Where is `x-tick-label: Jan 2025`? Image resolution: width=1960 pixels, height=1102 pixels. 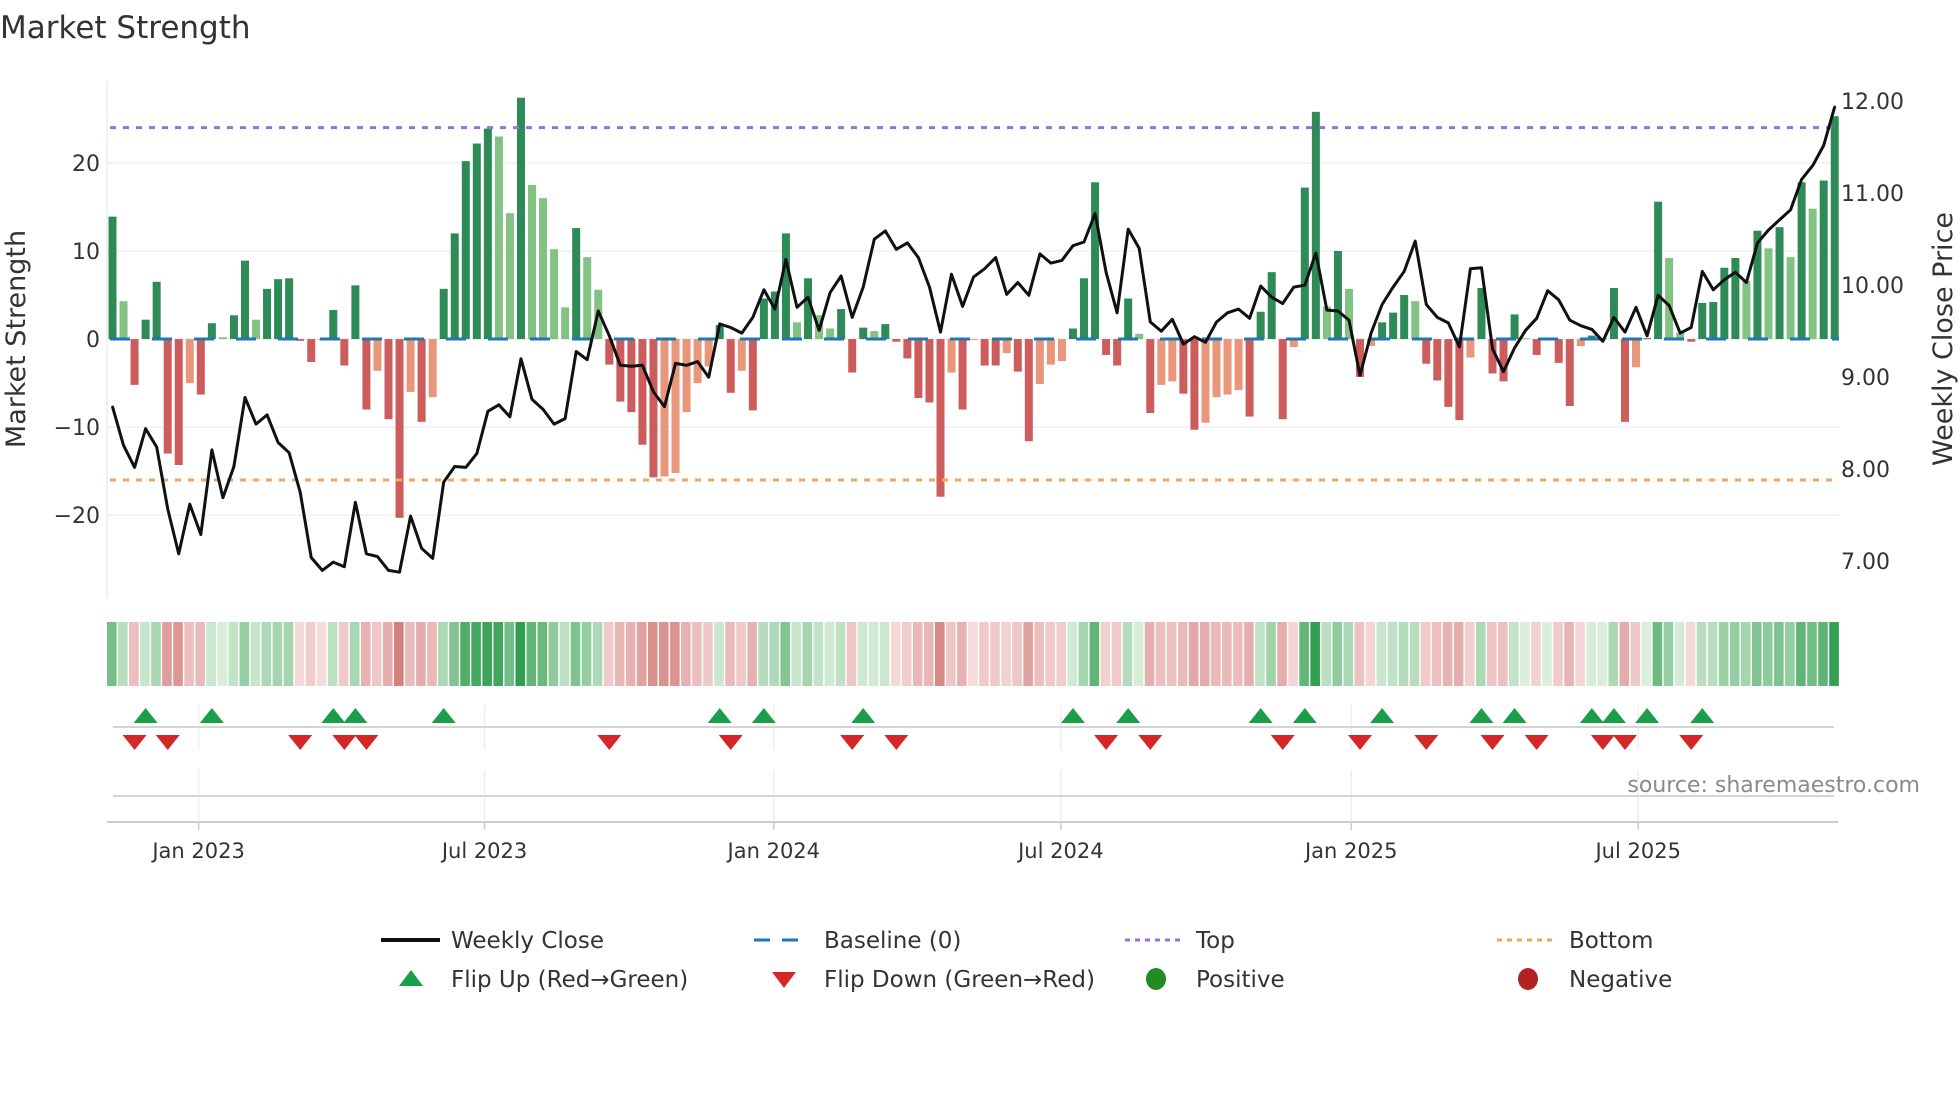
x-tick-label: Jan 2025 is located at coordinates (1350, 851).